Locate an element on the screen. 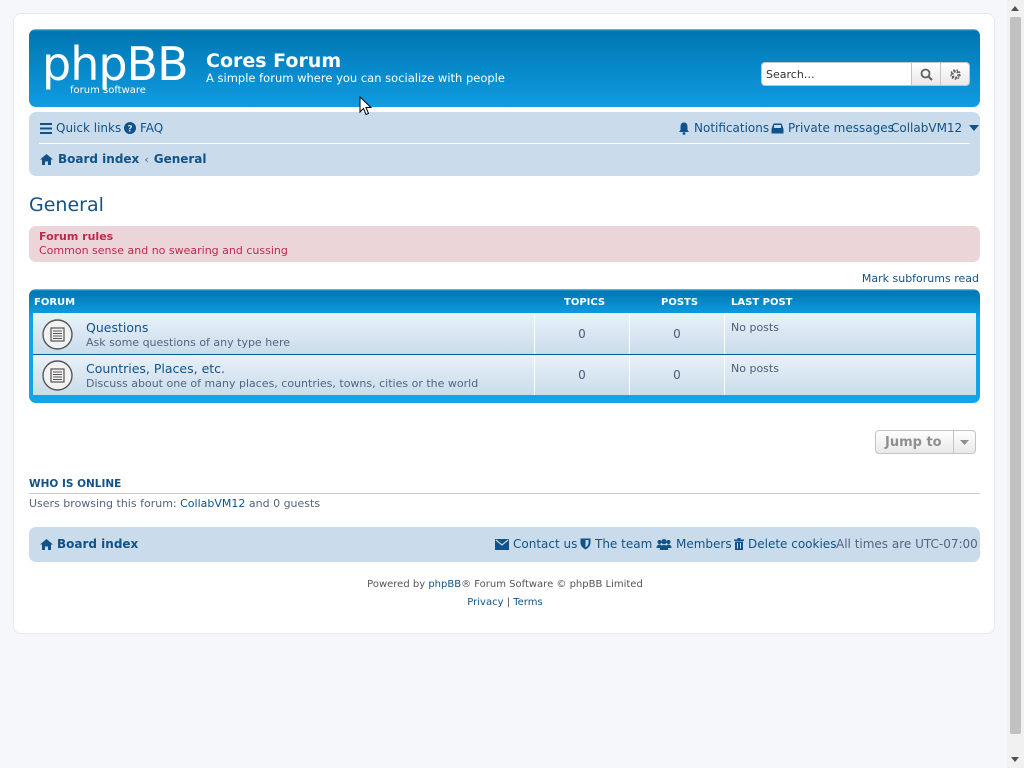 This screenshot has width=1024, height=768. phpbb-link: phpBB is located at coordinates (444, 584).